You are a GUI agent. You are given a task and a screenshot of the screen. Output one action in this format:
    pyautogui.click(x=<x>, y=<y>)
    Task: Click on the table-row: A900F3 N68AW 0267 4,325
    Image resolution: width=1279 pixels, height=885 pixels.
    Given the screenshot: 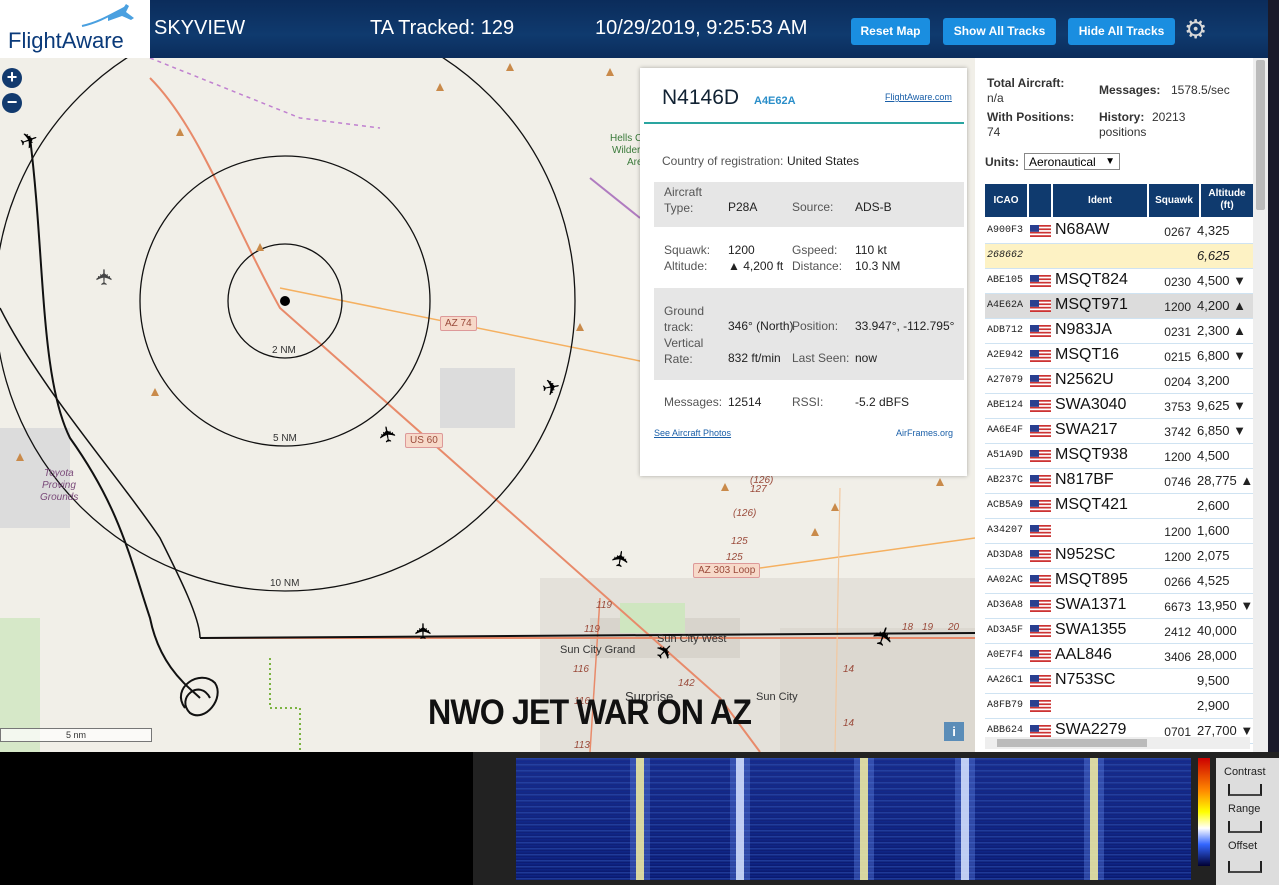 What is the action you would take?
    pyautogui.click(x=1119, y=231)
    